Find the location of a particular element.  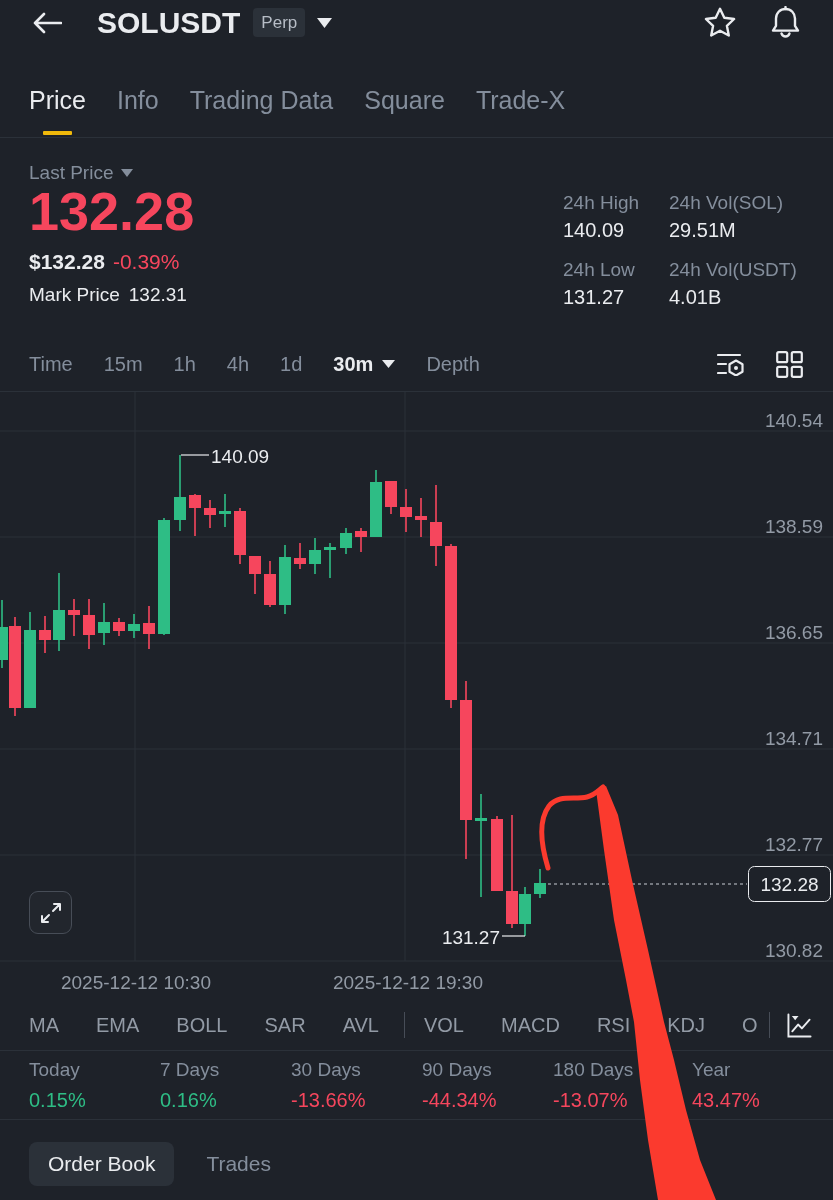

grid-layout-icon is located at coordinates (789, 364).